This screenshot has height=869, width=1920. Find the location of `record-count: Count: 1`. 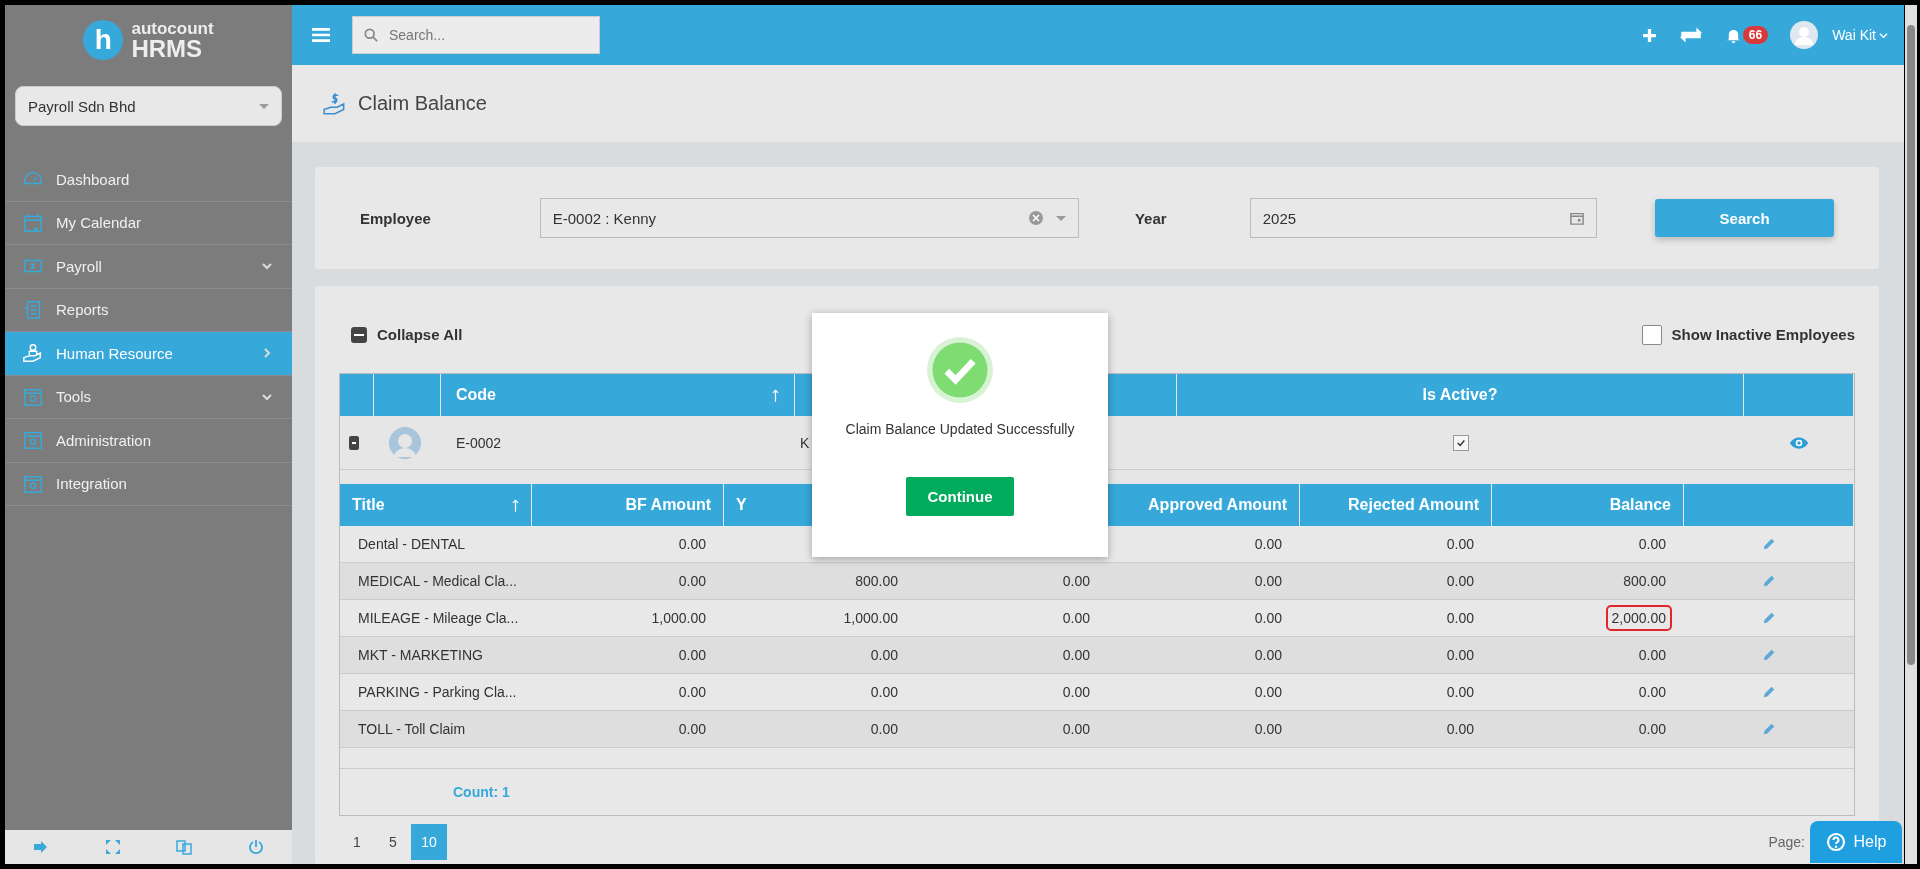

record-count: Count: 1 is located at coordinates (481, 792).